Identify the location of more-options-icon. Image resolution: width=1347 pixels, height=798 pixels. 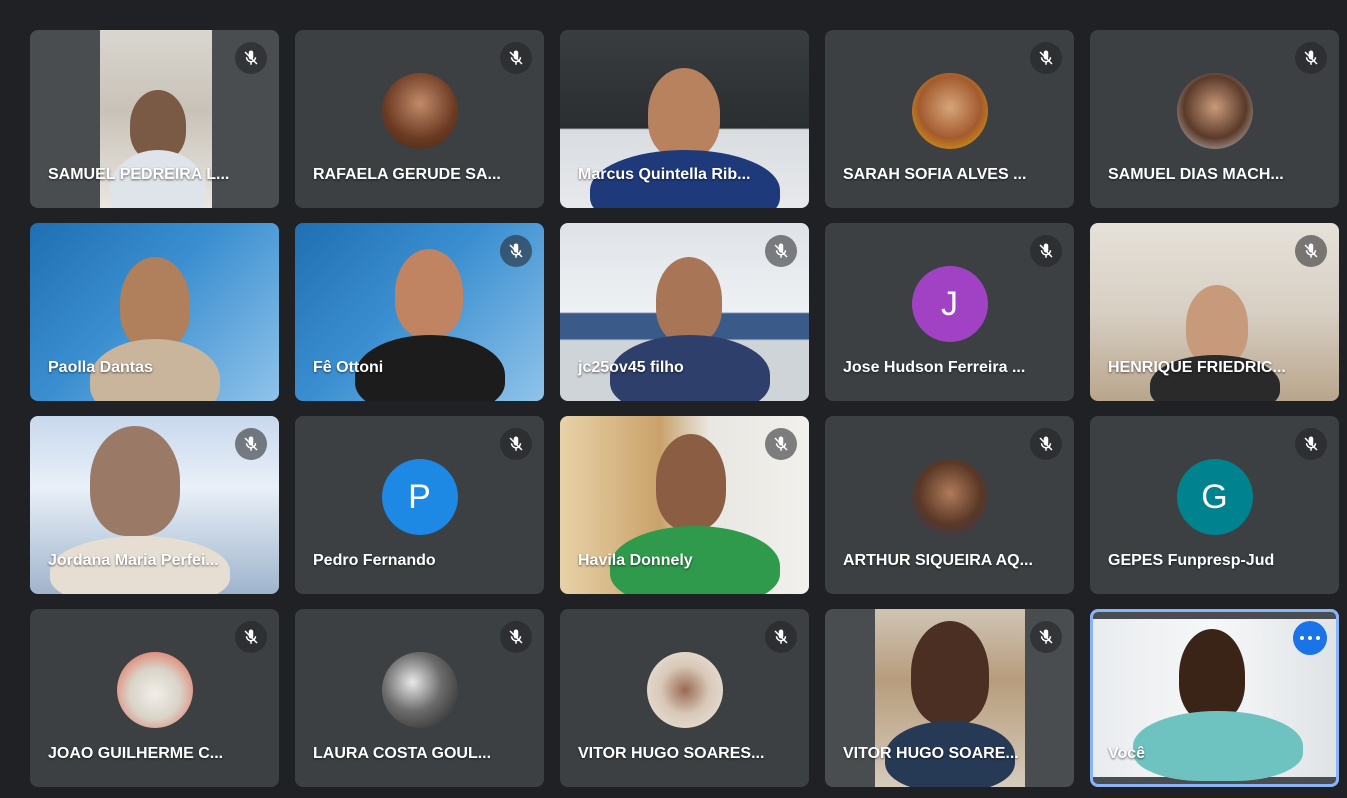
(1310, 638).